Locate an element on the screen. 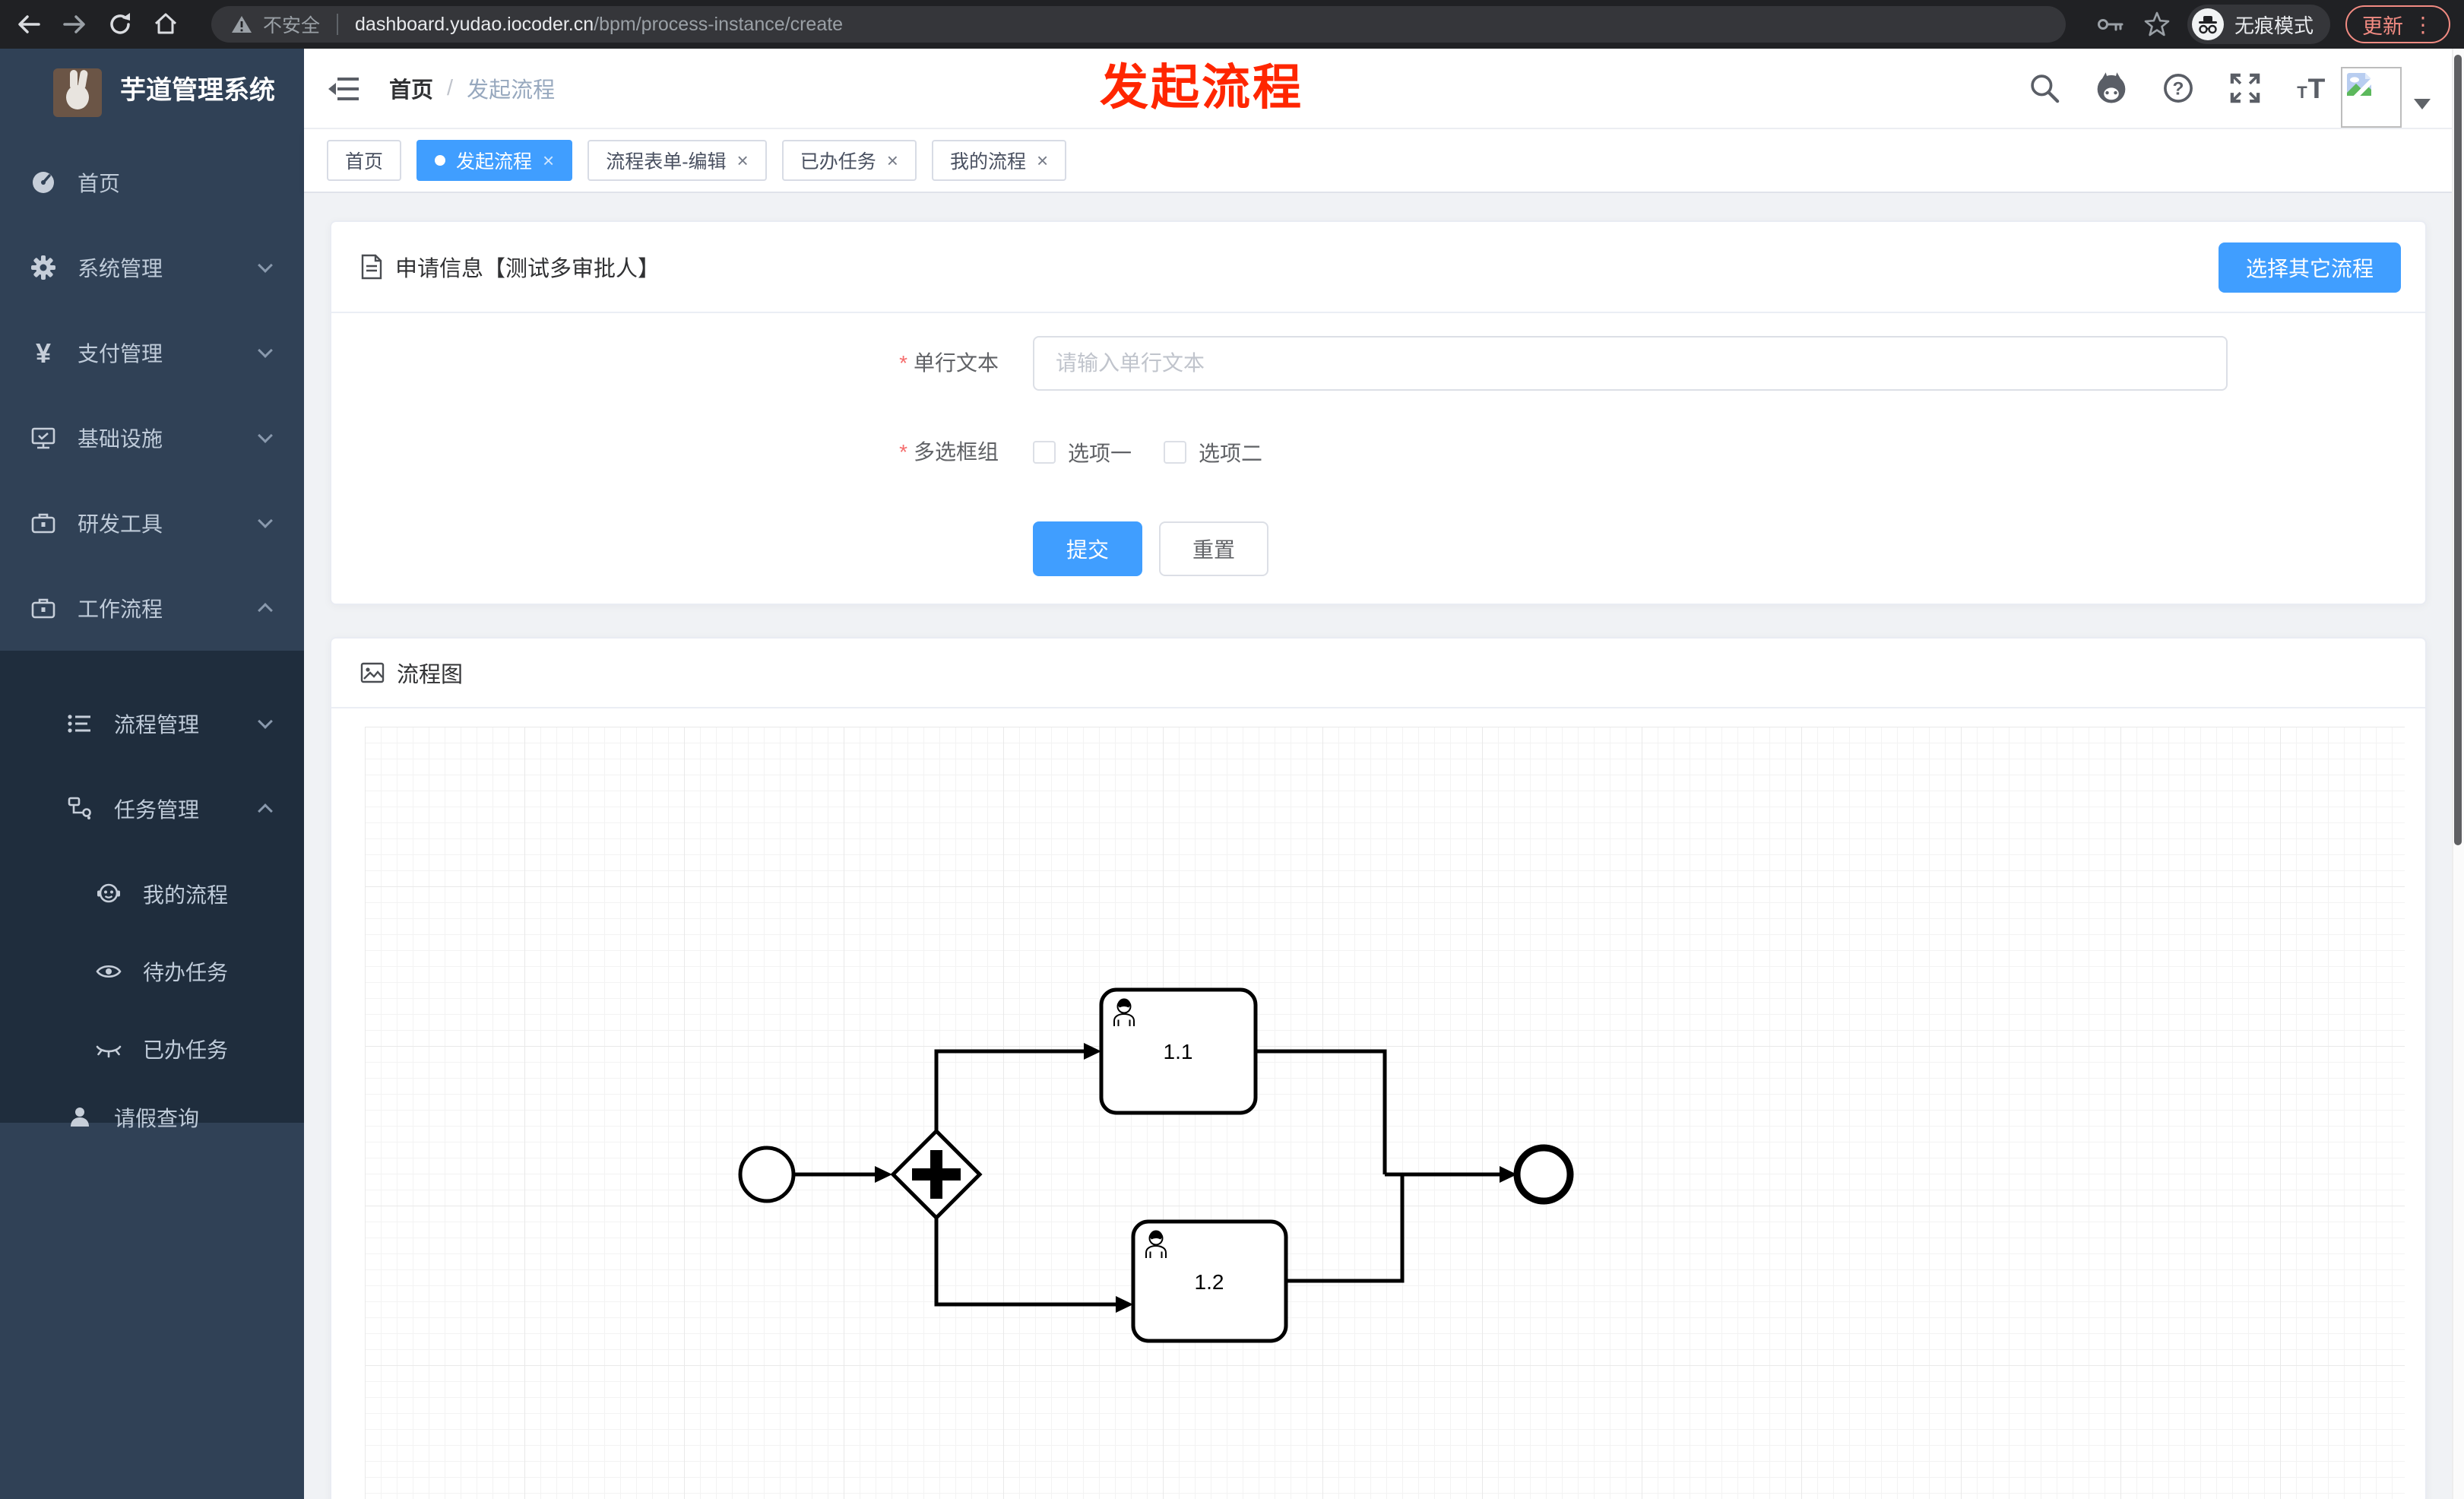 The height and width of the screenshot is (1499, 2464). choose-other-process-button: 选择其它流程 is located at coordinates (2309, 268).